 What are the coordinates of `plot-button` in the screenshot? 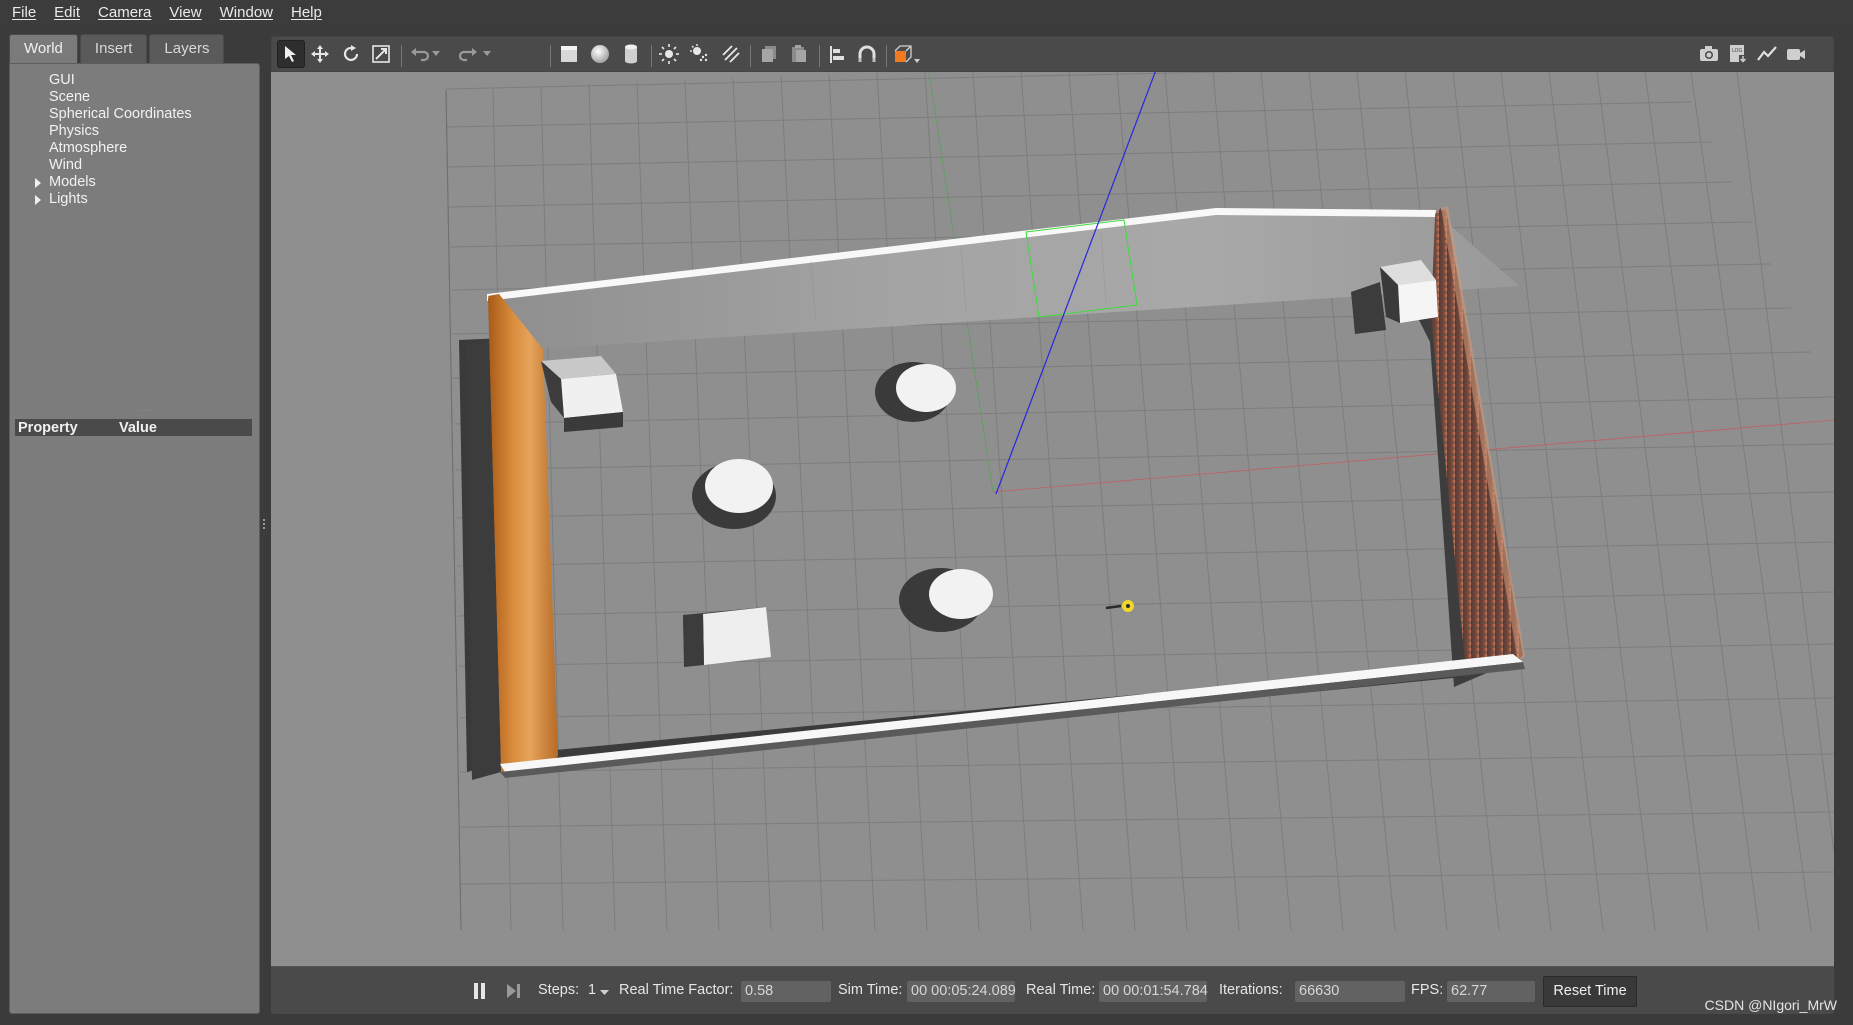 It's located at (1767, 54).